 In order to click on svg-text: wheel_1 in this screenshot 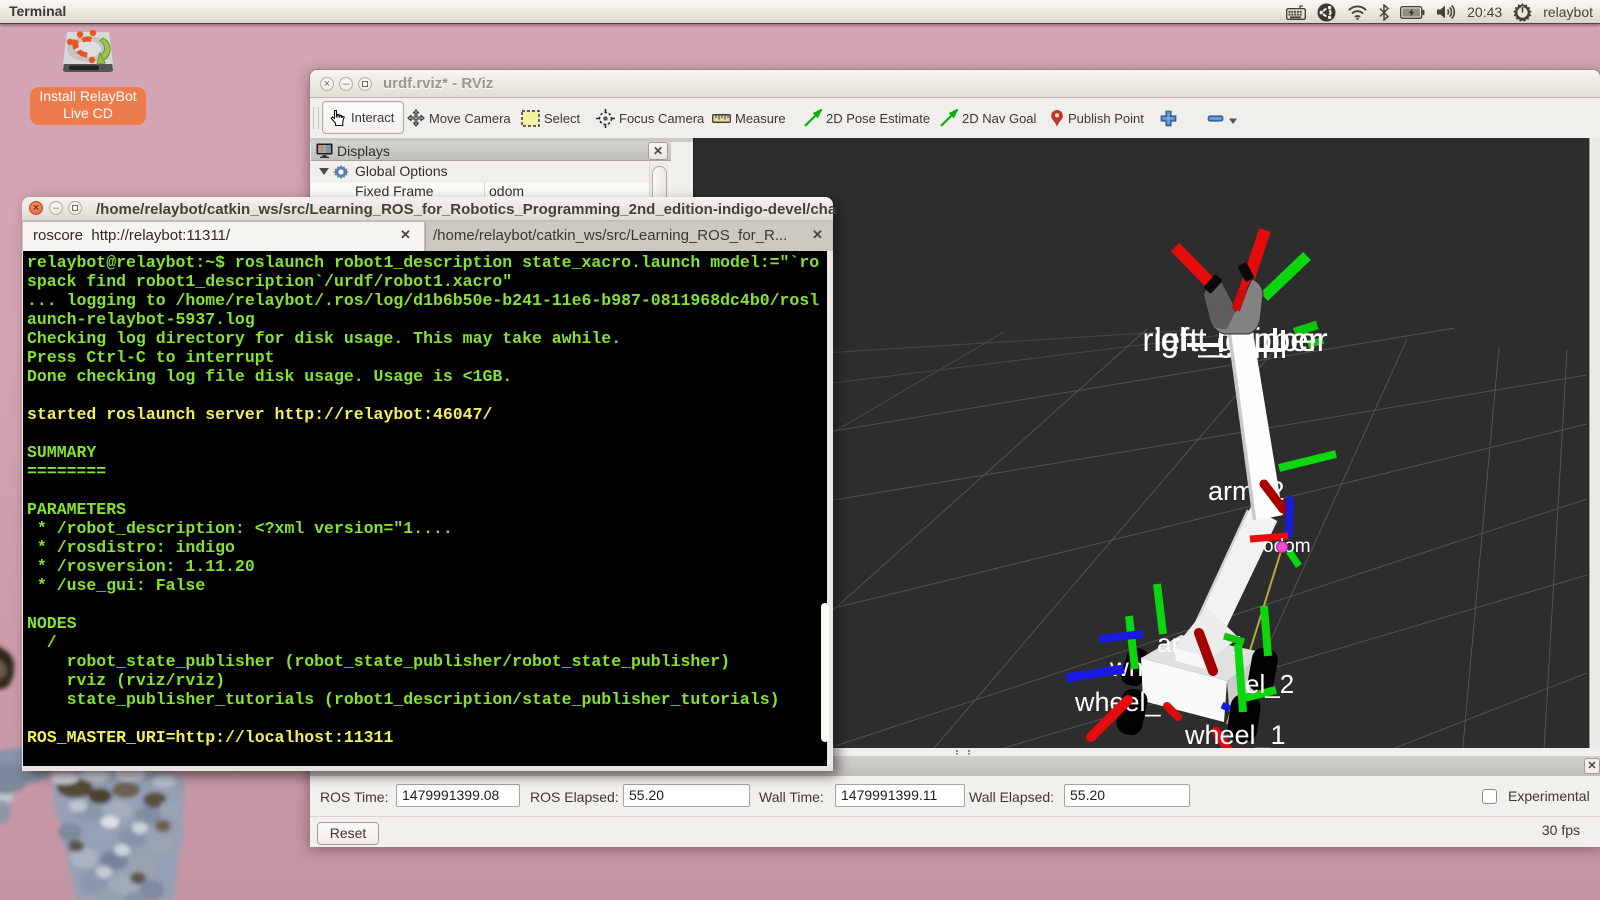, I will do `click(1235, 734)`.